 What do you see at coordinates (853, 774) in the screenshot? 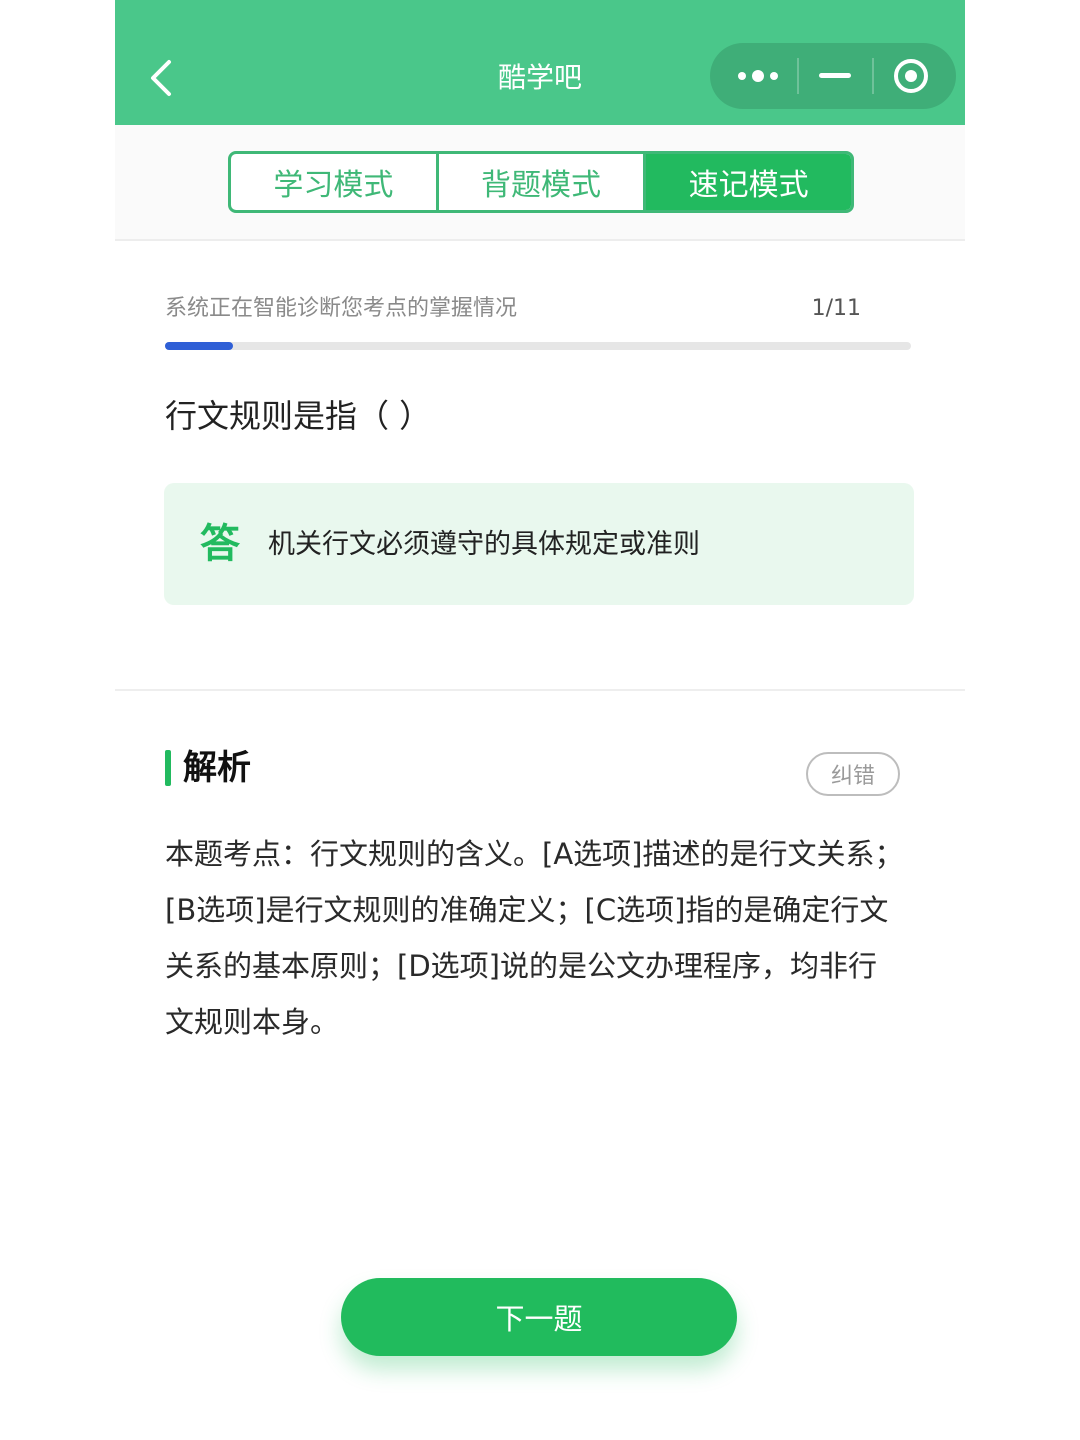
I see `report-error-button: 纠错` at bounding box center [853, 774].